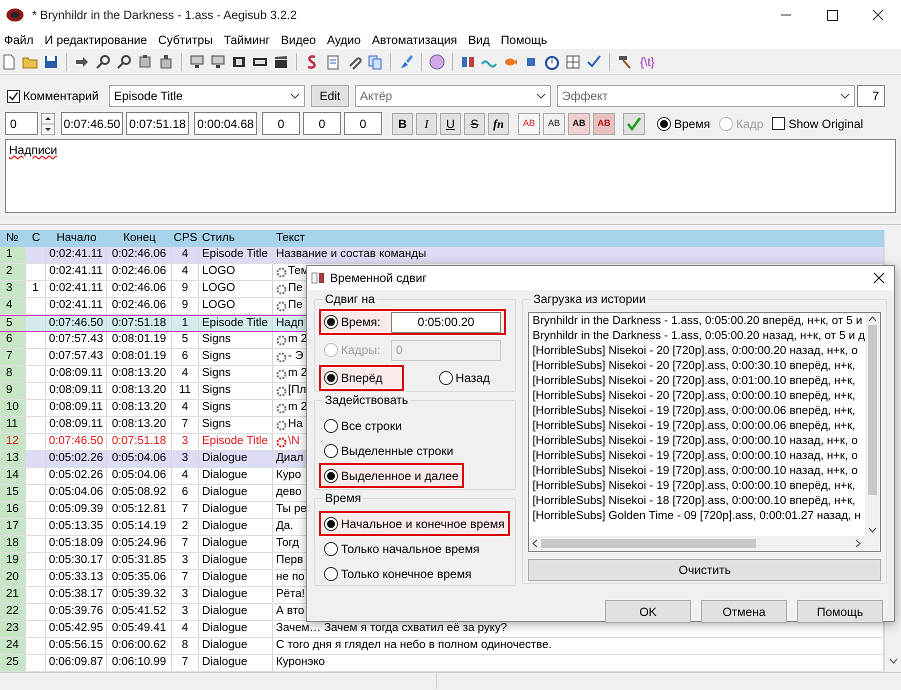 Image resolution: width=901 pixels, height=690 pixels. Describe the element at coordinates (391, 475) in the screenshot. I see `radio-button: Выделенное и далее` at that location.